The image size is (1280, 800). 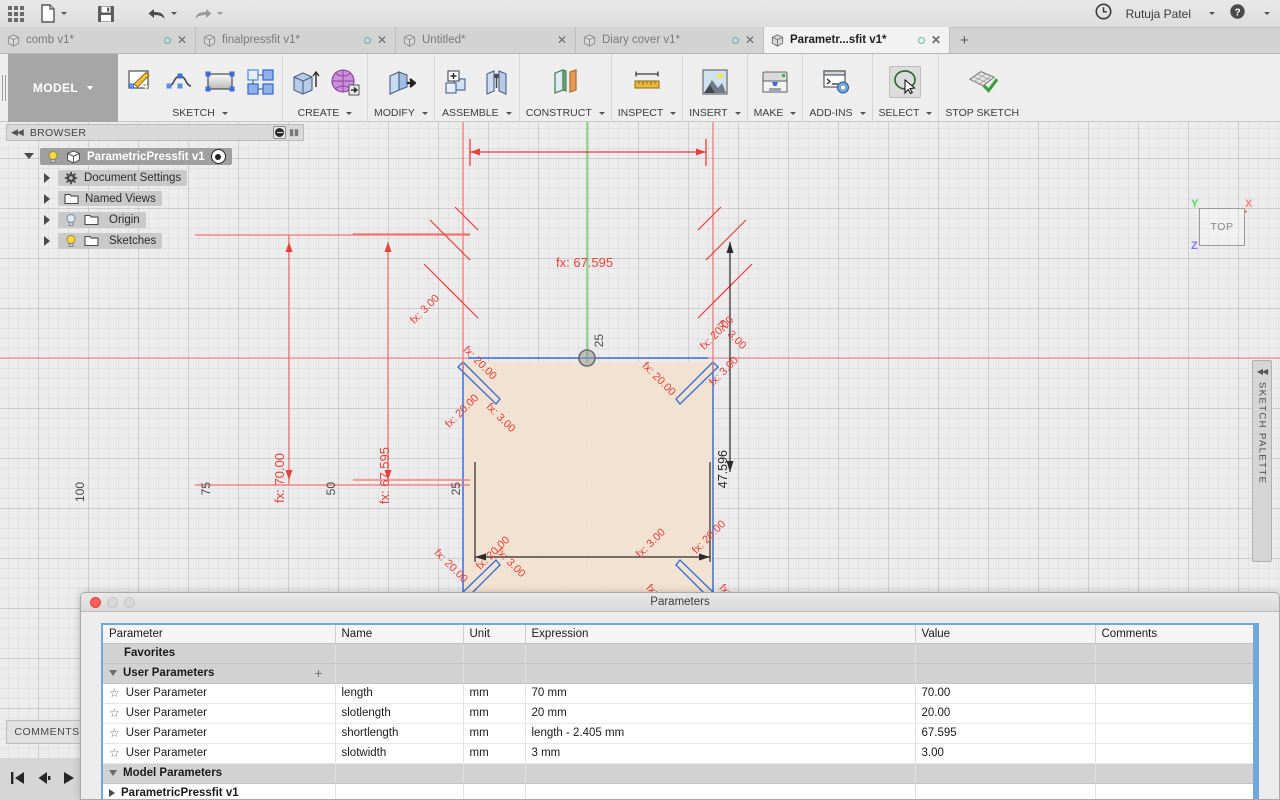 I want to click on play-icon, so click(x=69, y=779).